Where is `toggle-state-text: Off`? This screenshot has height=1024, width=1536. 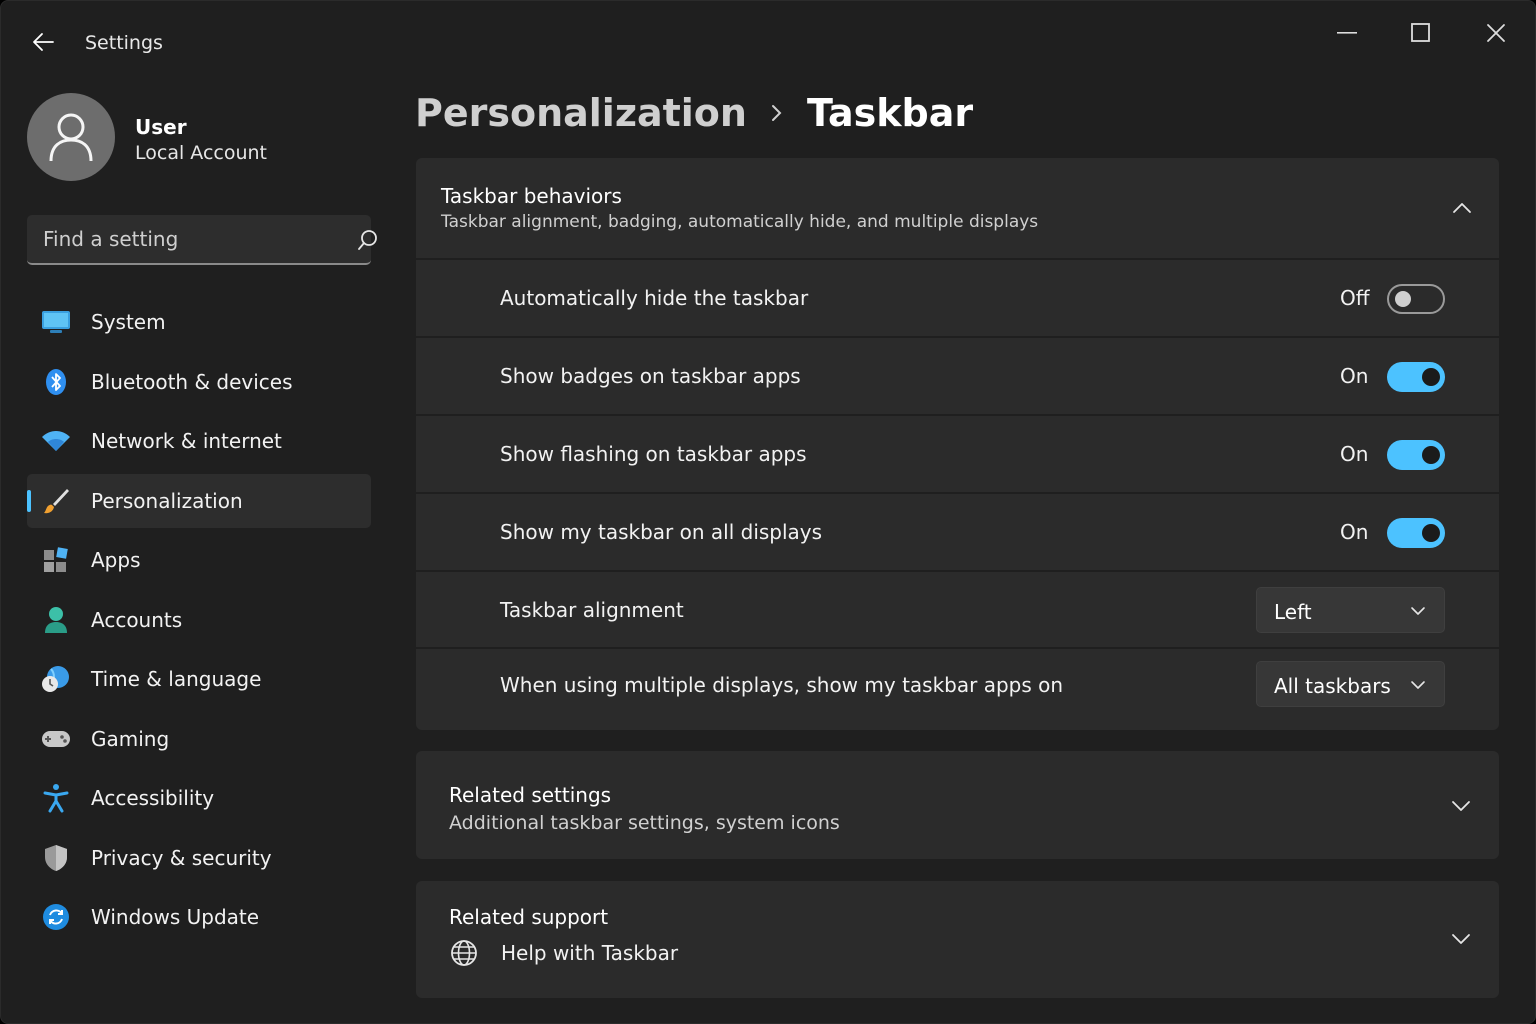 toggle-state-text: Off is located at coordinates (1355, 298).